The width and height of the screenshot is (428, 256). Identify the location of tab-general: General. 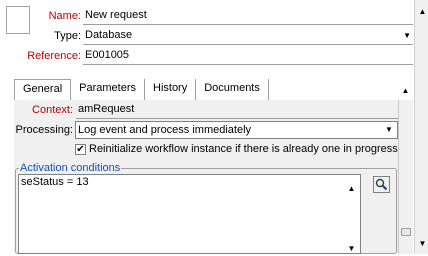
(43, 89).